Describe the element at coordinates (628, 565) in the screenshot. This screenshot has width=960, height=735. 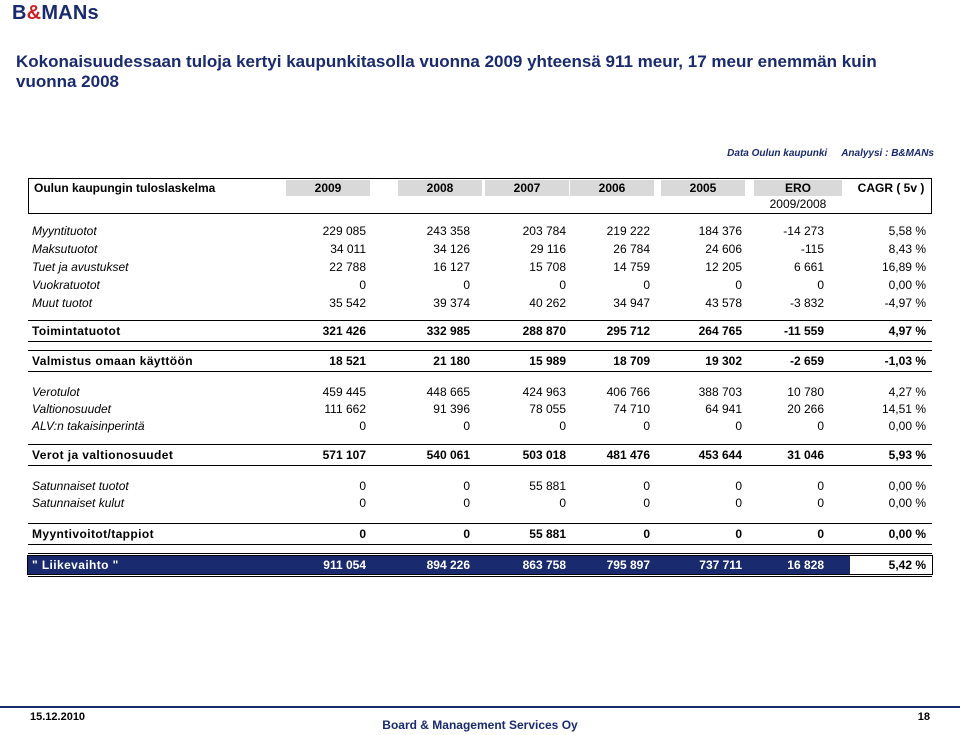
I see `table-cell: 795 897` at that location.